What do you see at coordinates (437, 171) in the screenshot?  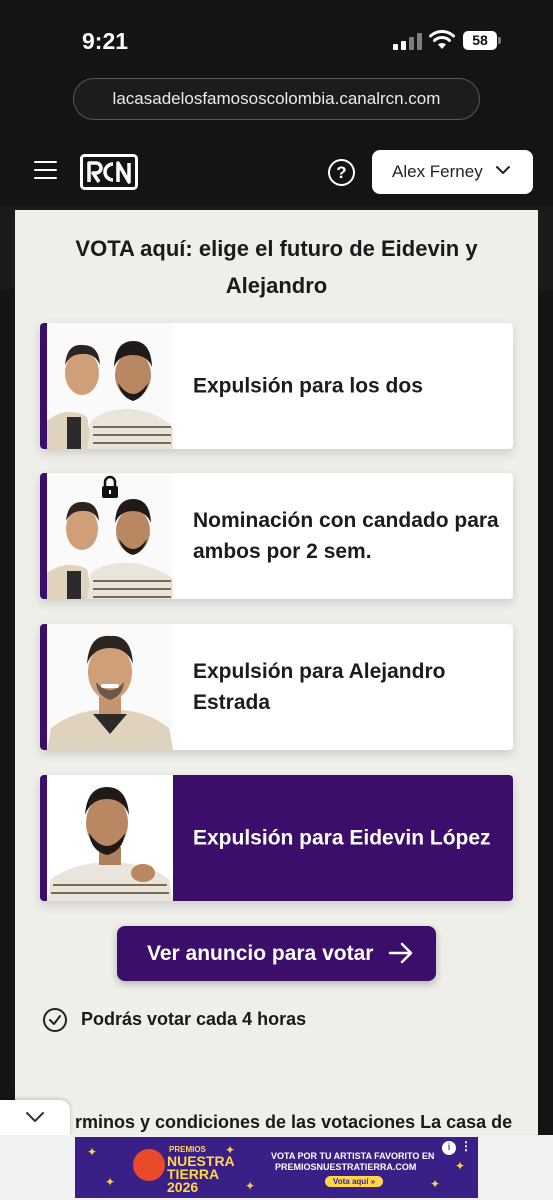 I see `user-name: Alex Ferney` at bounding box center [437, 171].